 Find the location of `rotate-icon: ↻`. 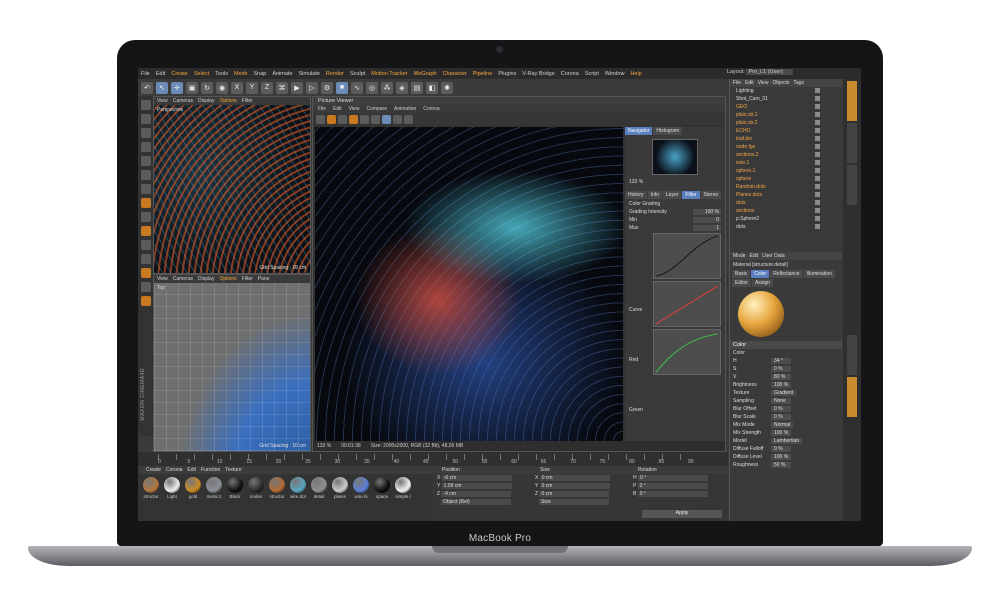

rotate-icon: ↻ is located at coordinates (207, 87).